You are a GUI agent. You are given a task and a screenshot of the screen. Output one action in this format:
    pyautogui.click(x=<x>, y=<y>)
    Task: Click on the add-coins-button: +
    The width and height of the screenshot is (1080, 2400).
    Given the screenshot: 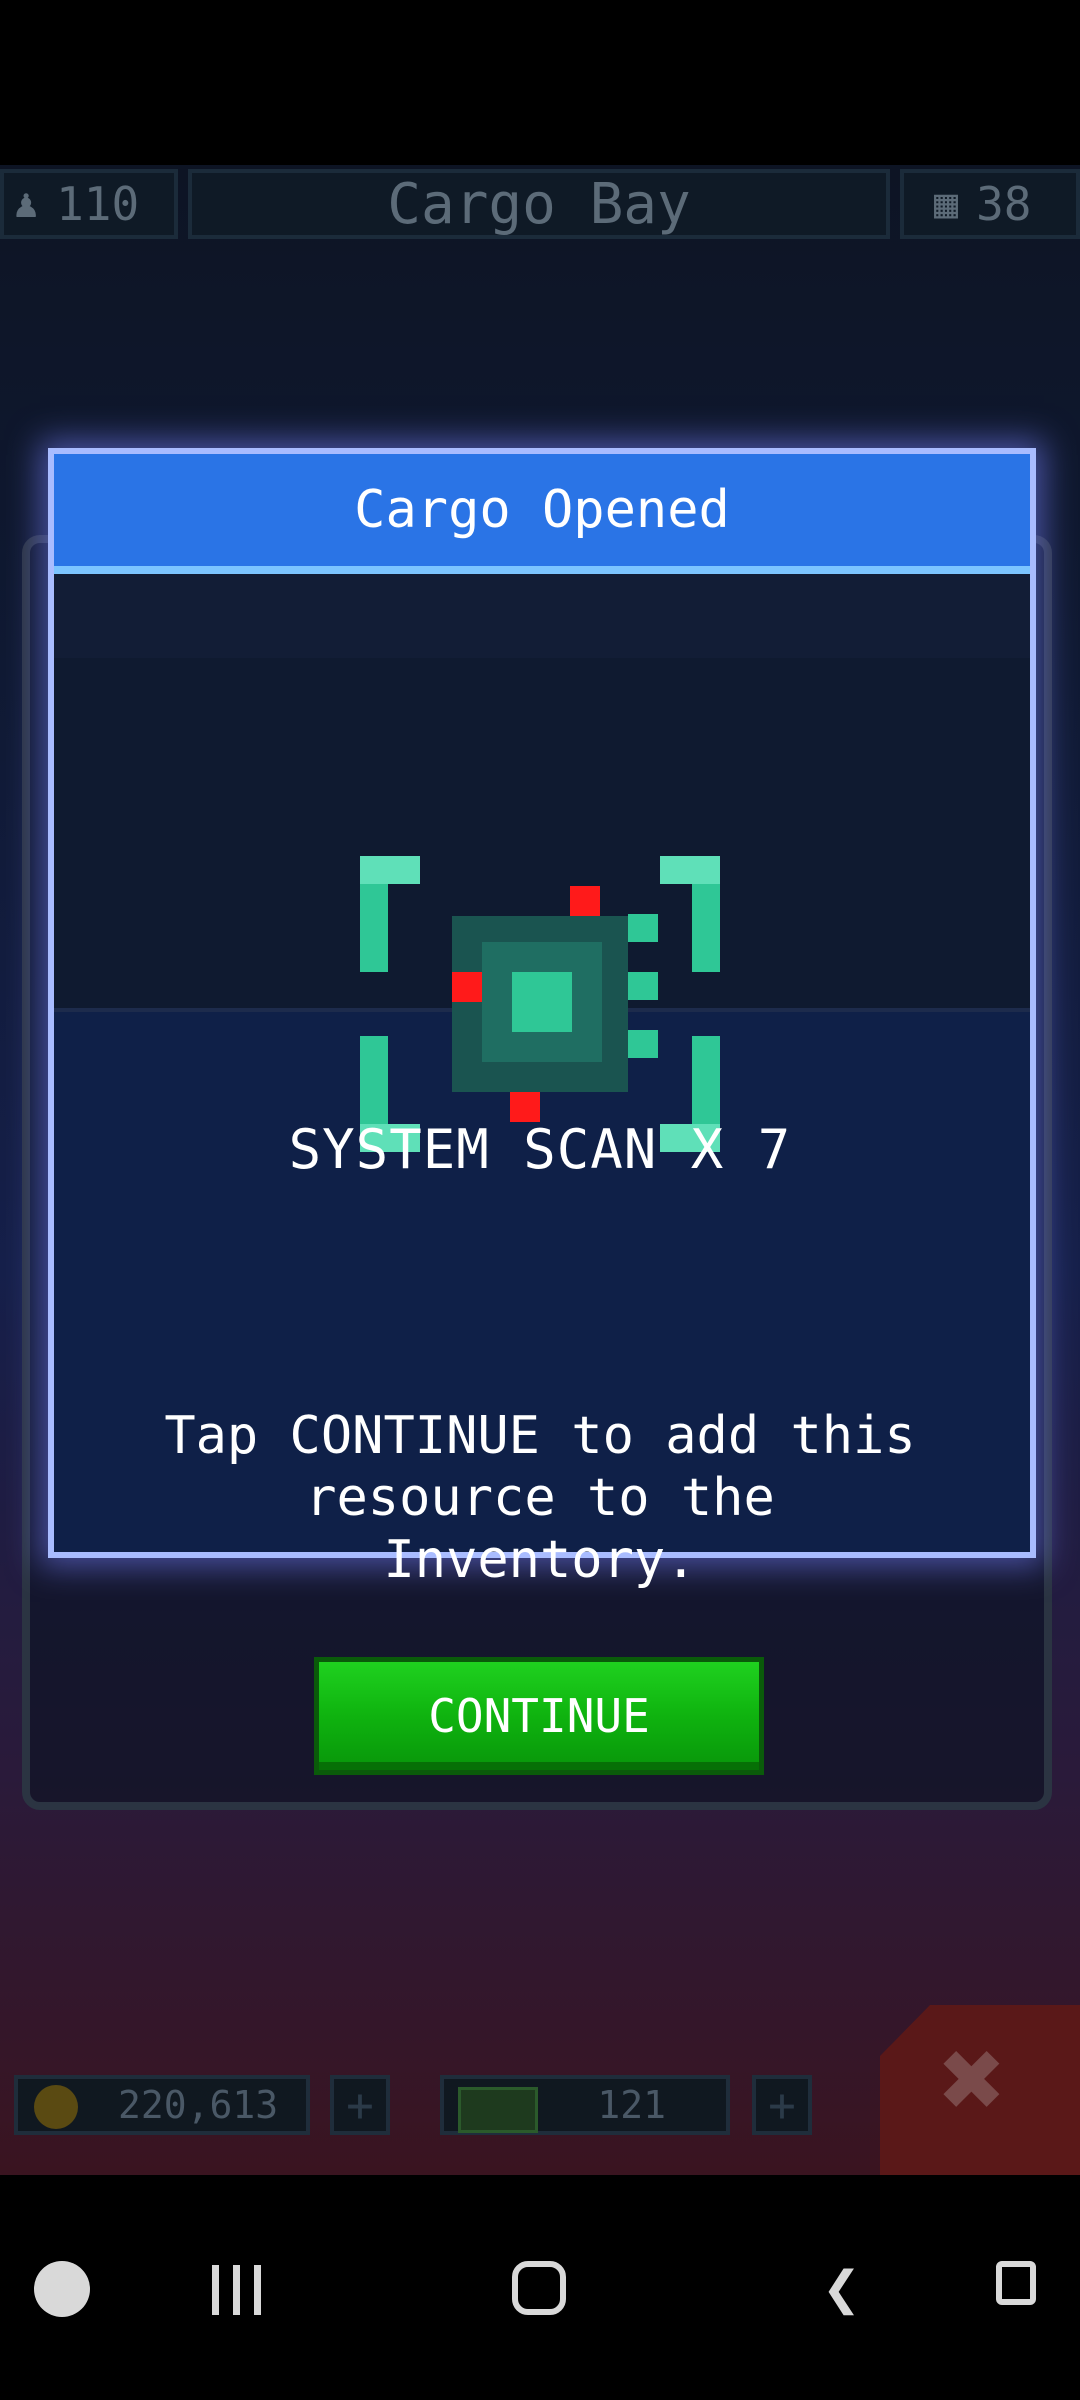 What is the action you would take?
    pyautogui.click(x=360, y=2105)
    